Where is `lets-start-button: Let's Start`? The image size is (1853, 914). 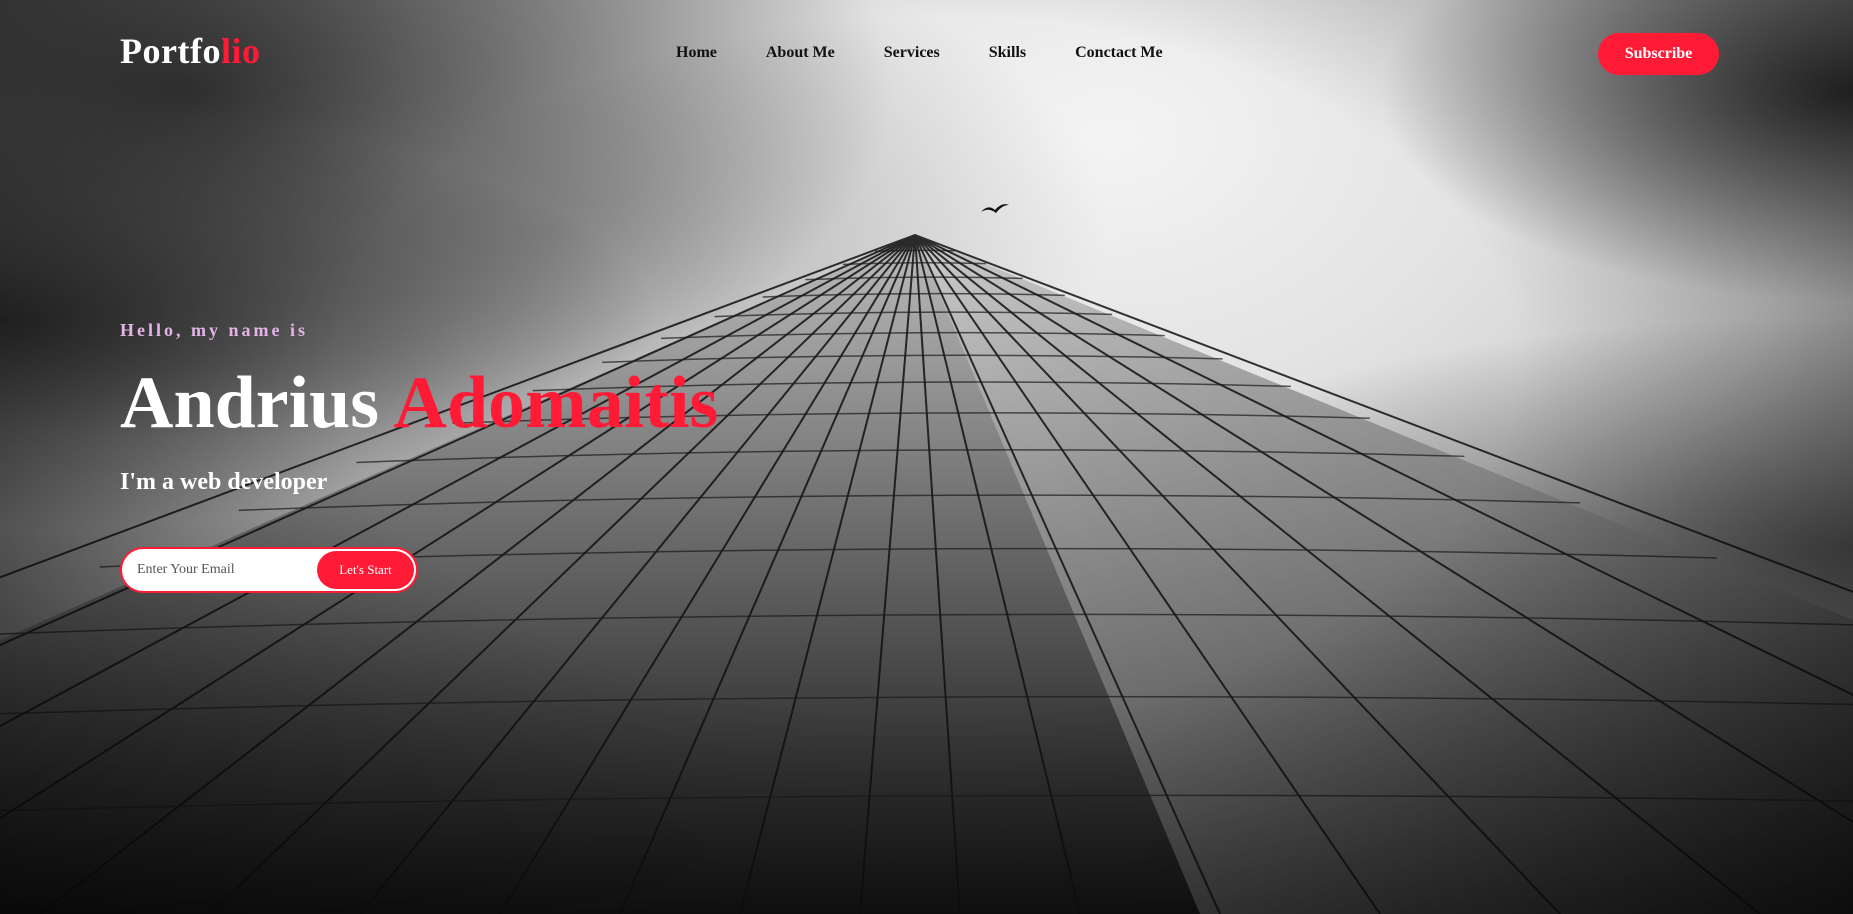
lets-start-button: Let's Start is located at coordinates (365, 570).